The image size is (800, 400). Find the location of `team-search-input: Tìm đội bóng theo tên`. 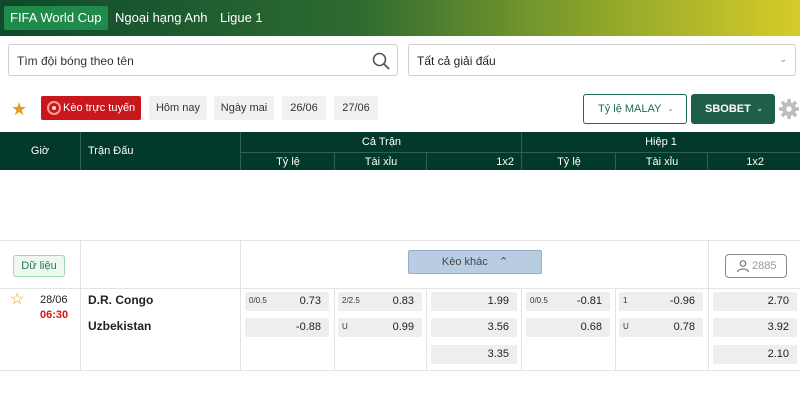

team-search-input: Tìm đội bóng theo tên is located at coordinates (203, 60).